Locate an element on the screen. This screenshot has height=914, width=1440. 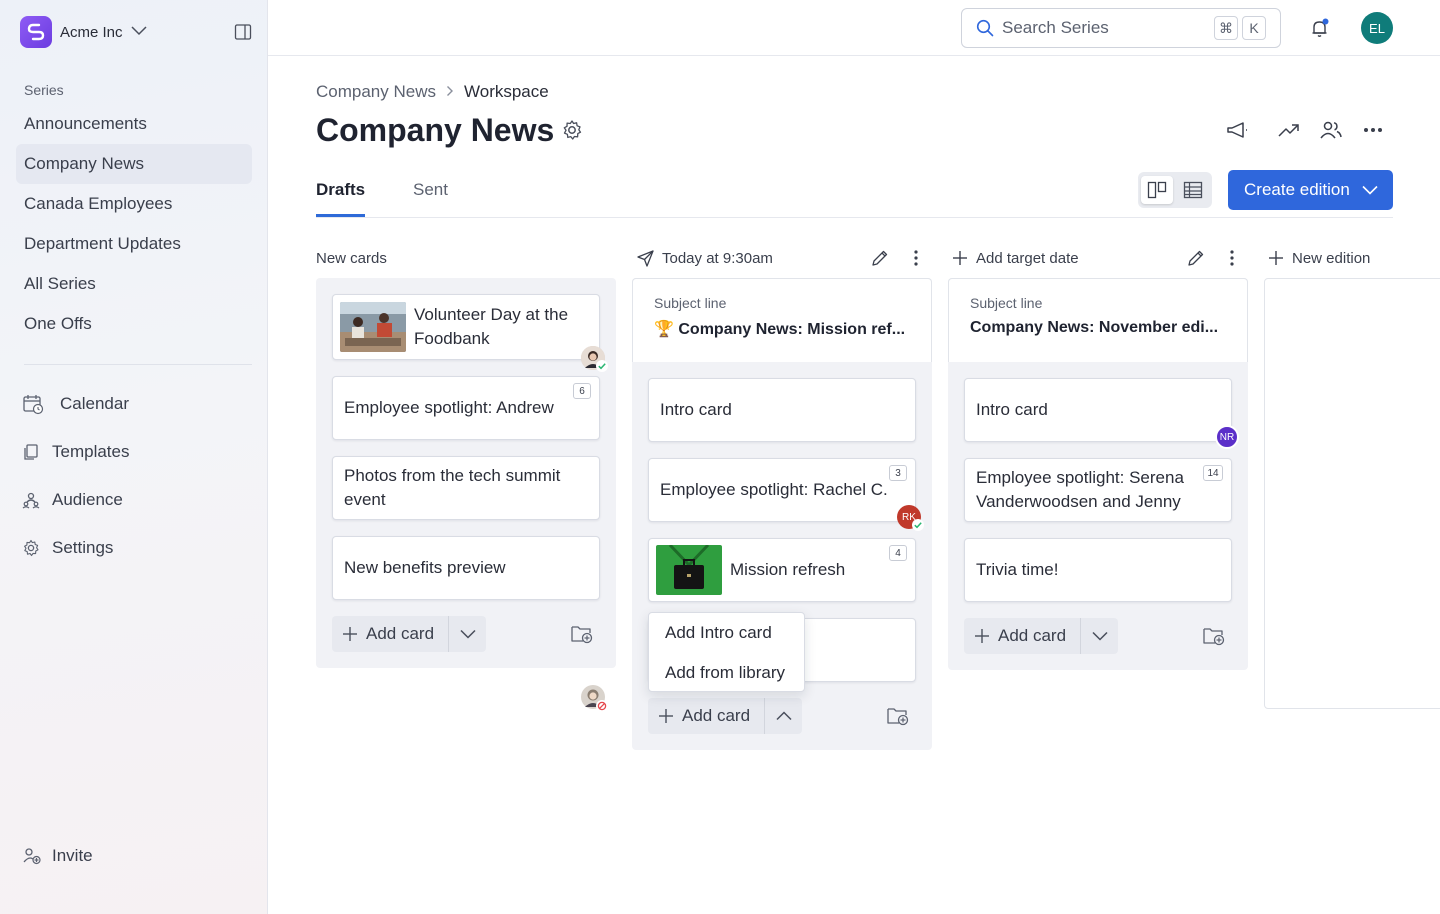
card-mission-refresh: Mission refresh 4 is located at coordinates (782, 570).